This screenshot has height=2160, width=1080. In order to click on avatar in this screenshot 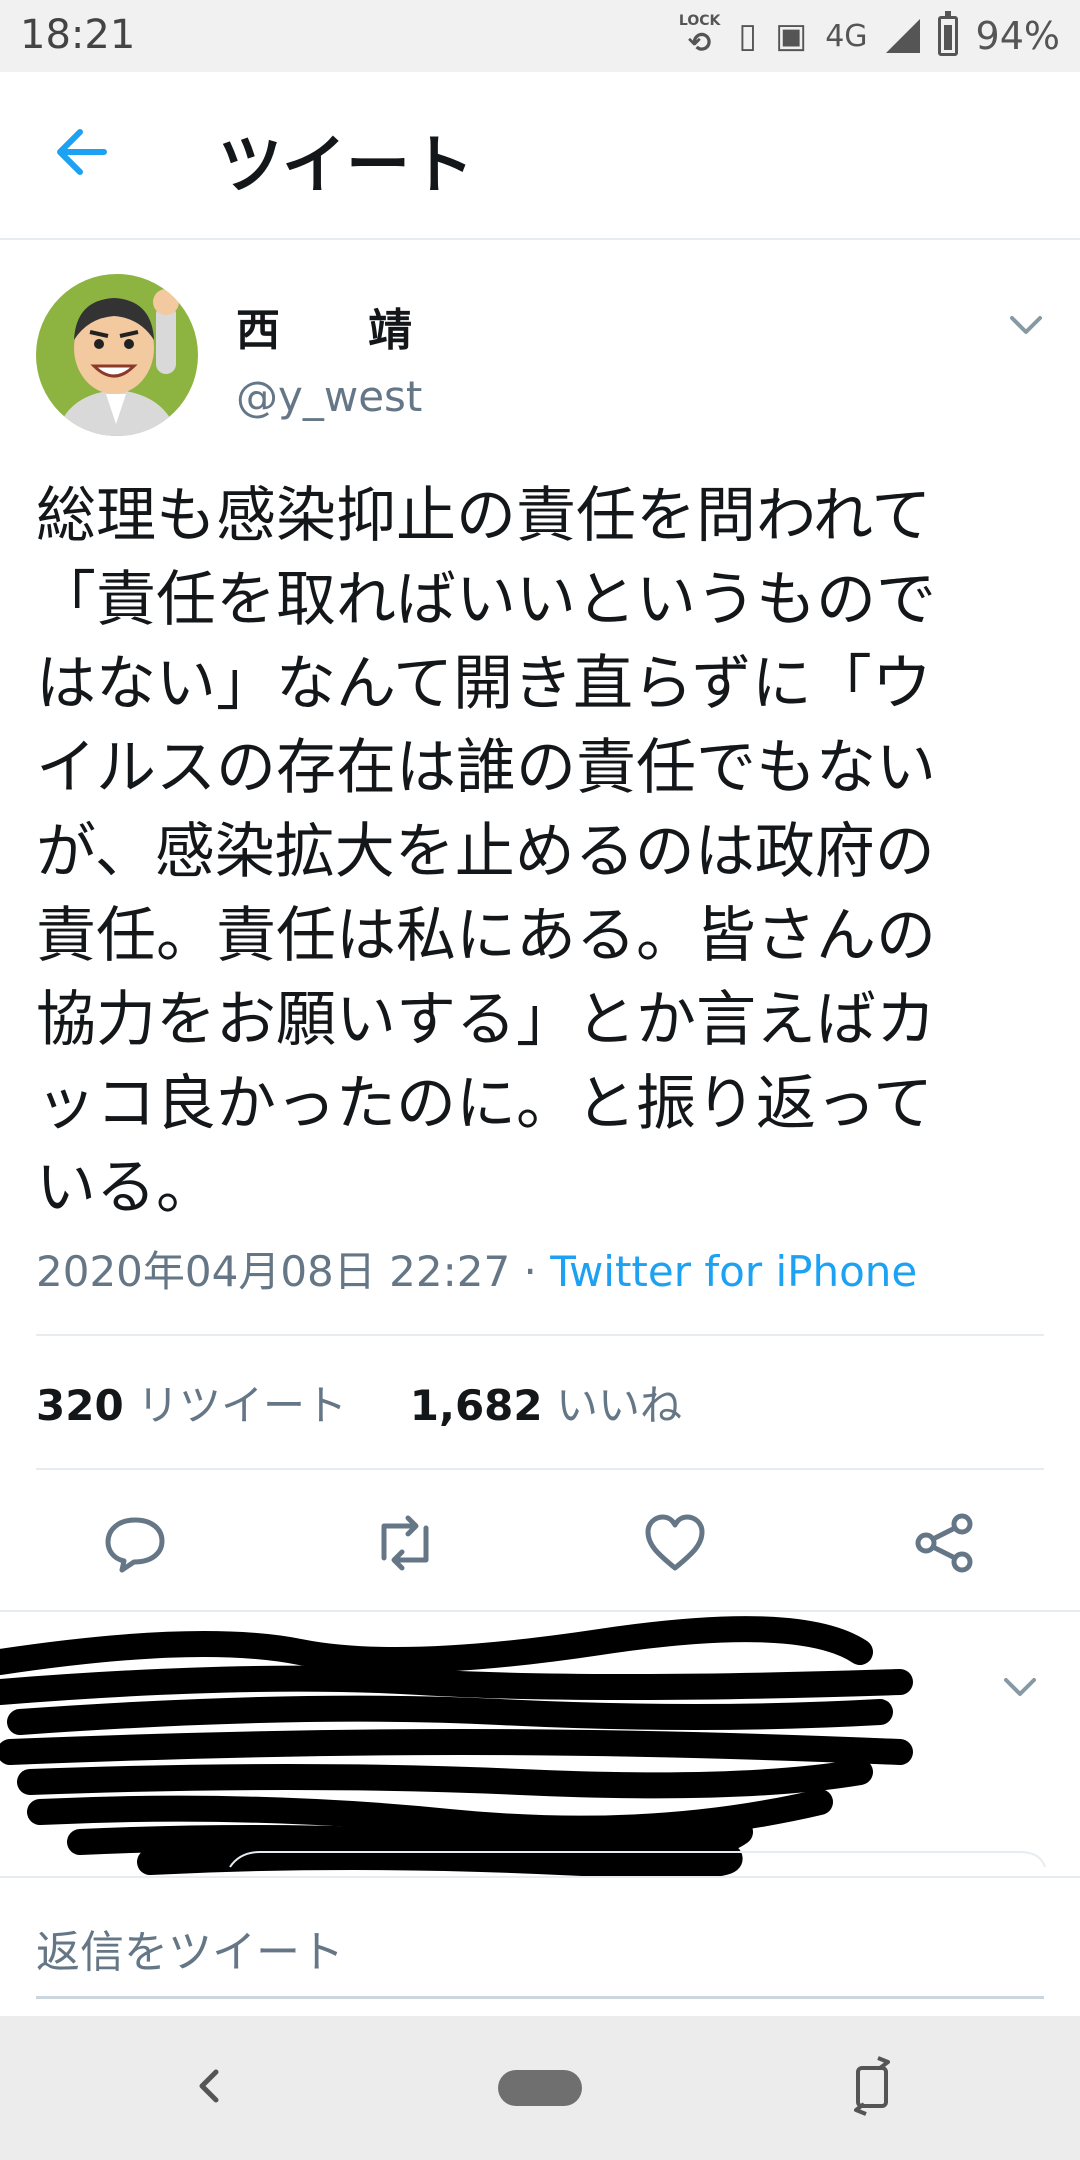, I will do `click(117, 355)`.